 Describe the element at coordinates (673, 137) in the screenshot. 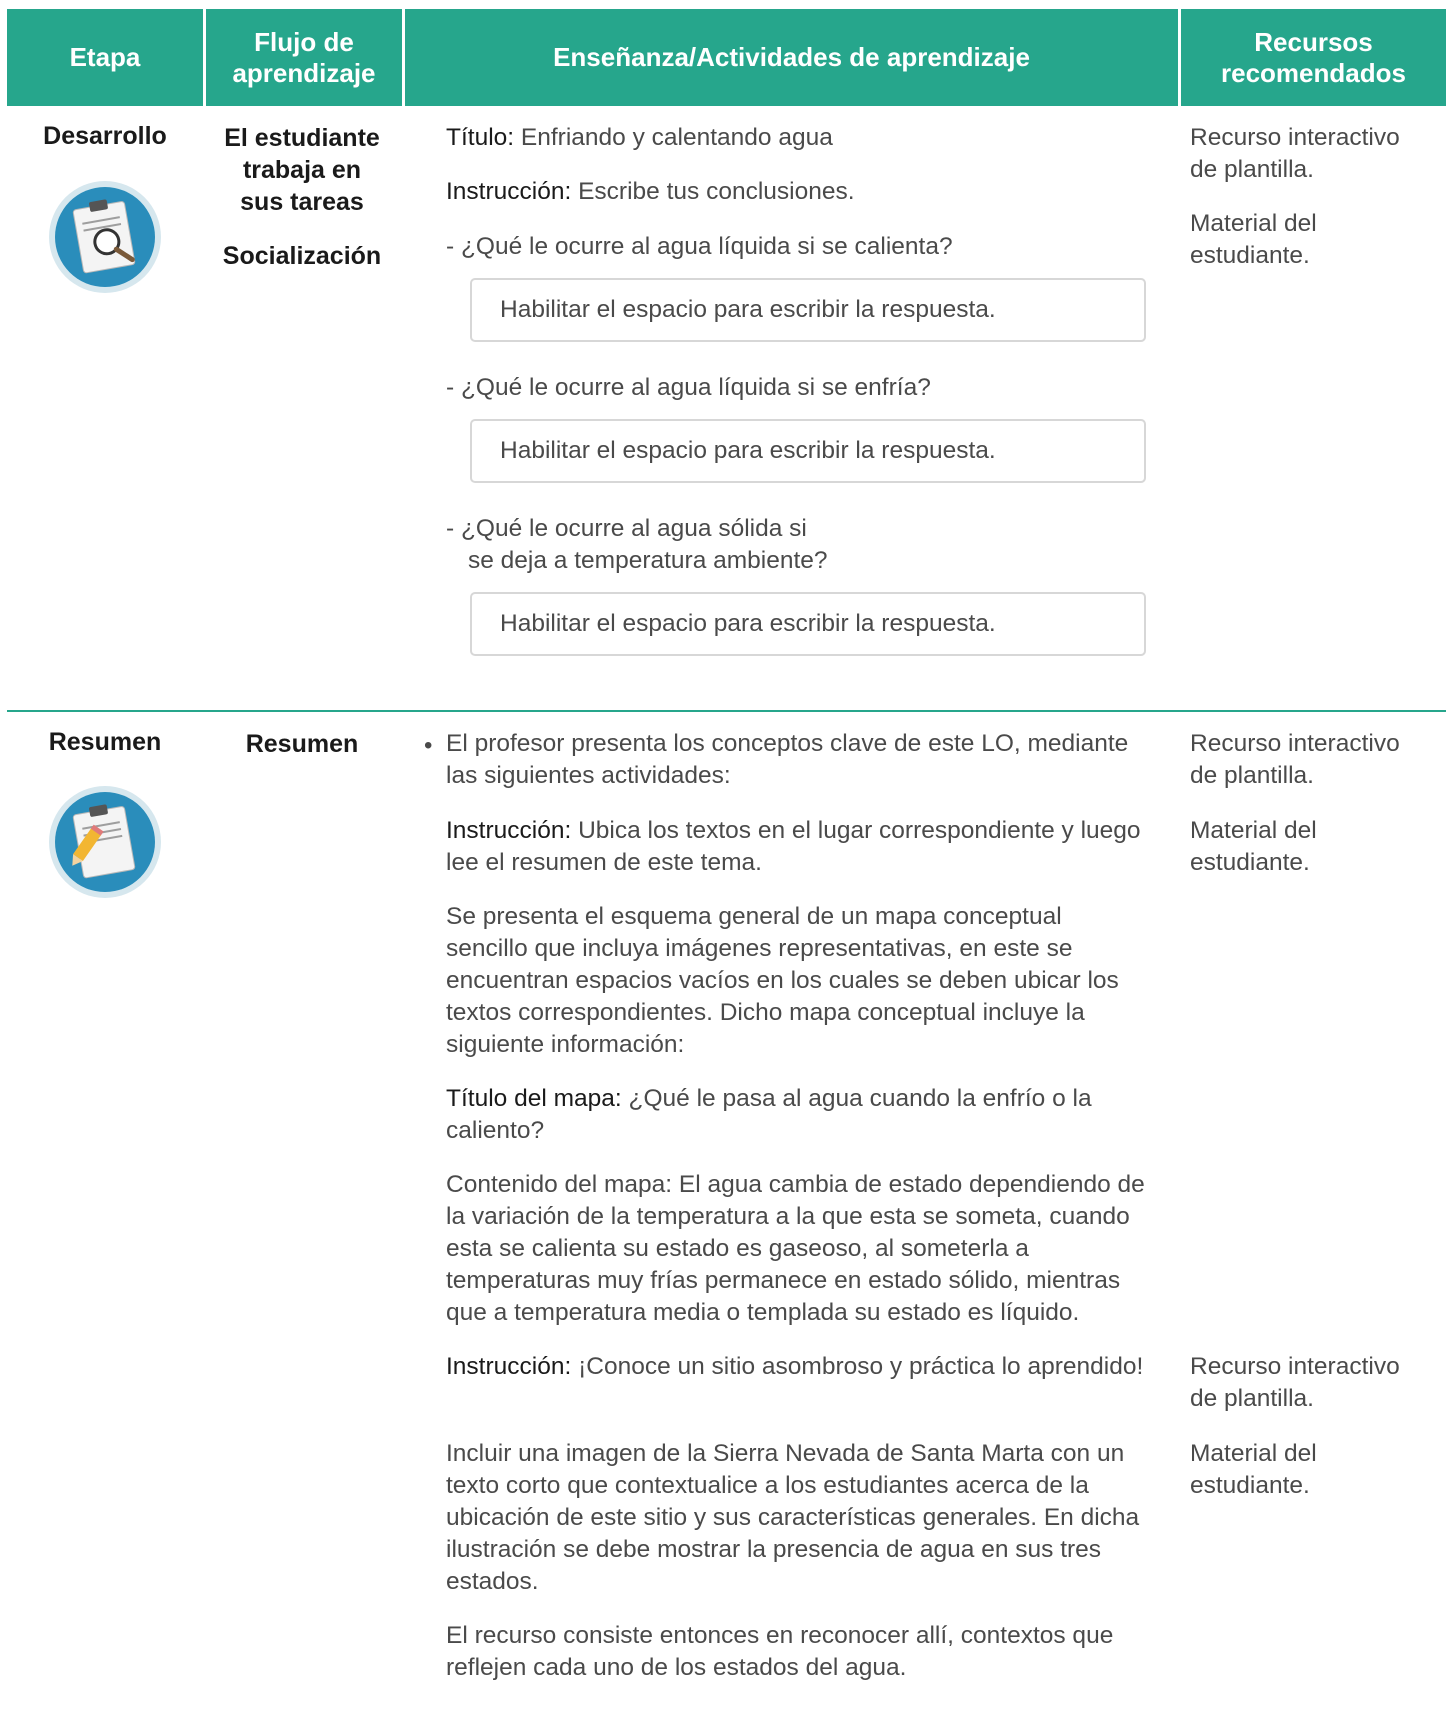

I see `titulo-text: Enfriando y calentando agua` at that location.